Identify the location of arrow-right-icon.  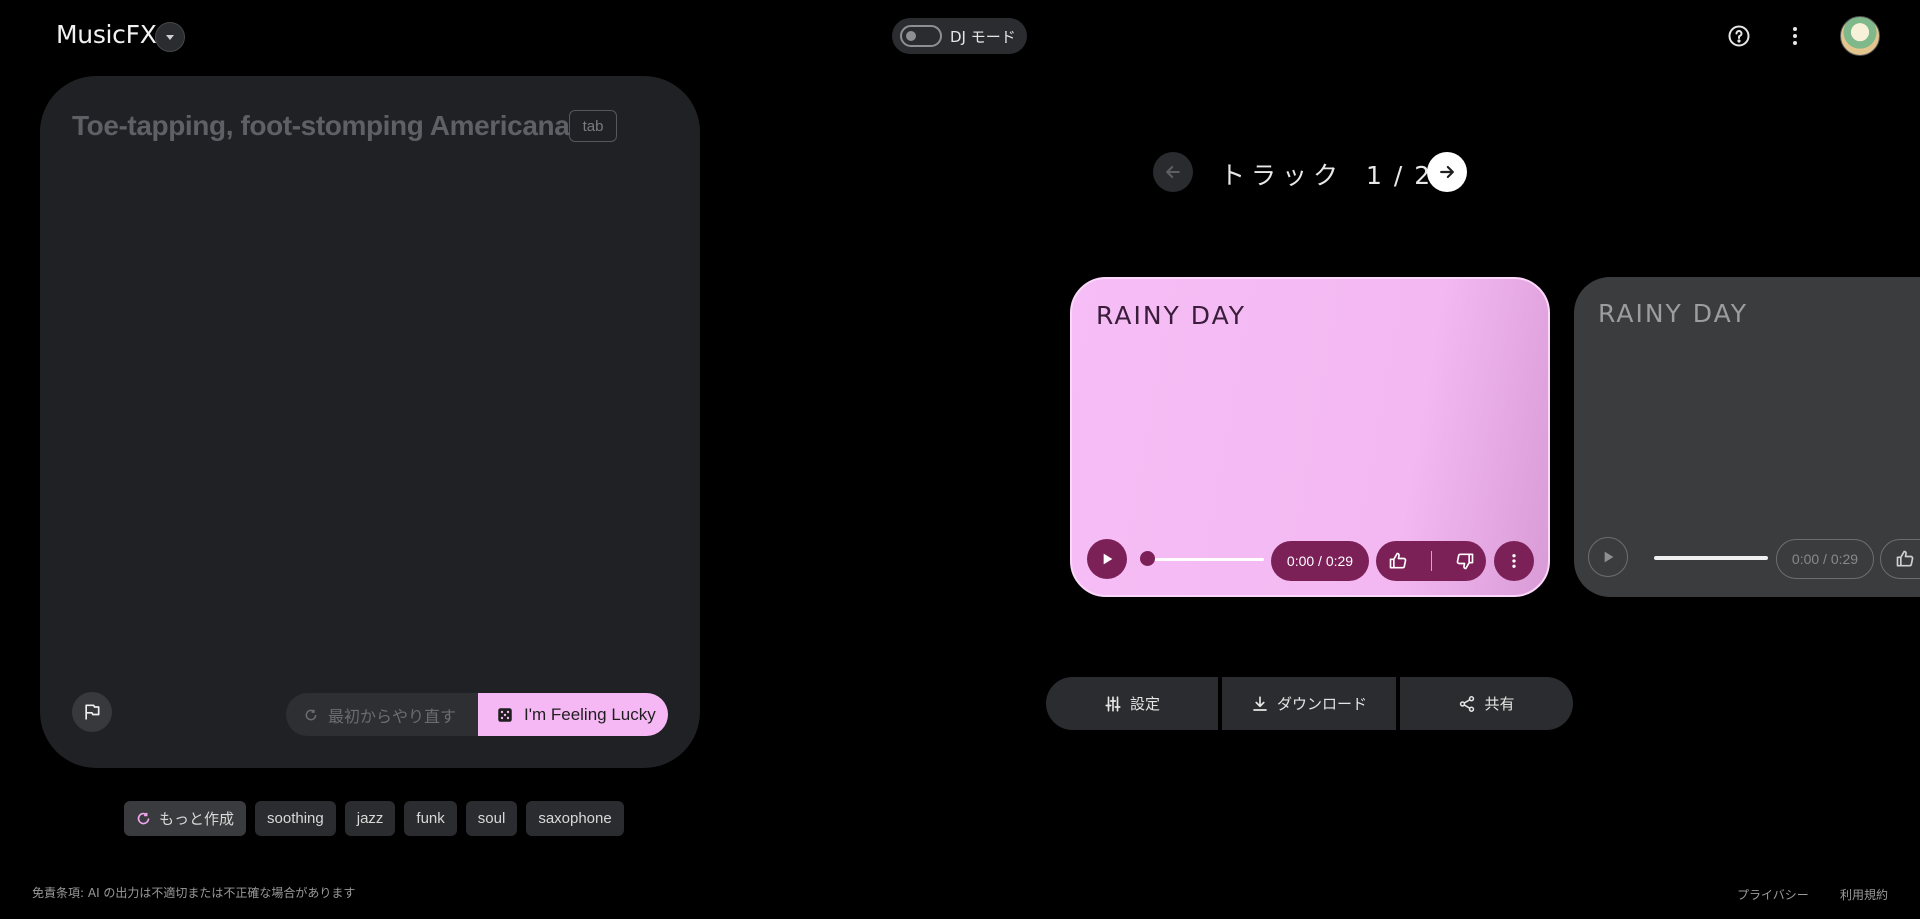
(1447, 172).